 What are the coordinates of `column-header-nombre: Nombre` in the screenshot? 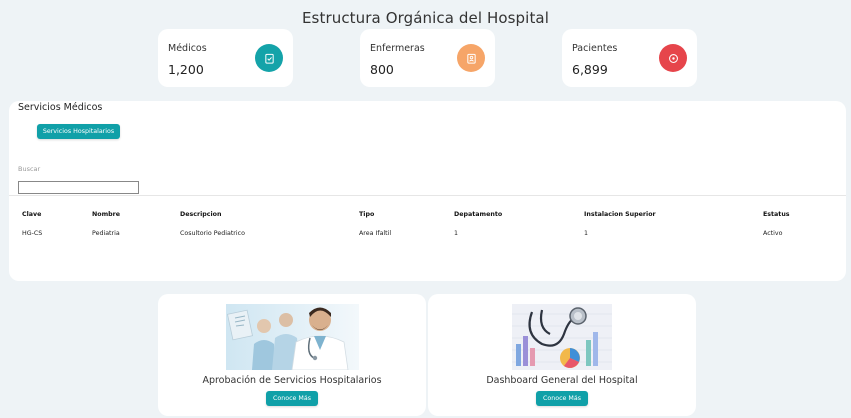 It's located at (106, 214).